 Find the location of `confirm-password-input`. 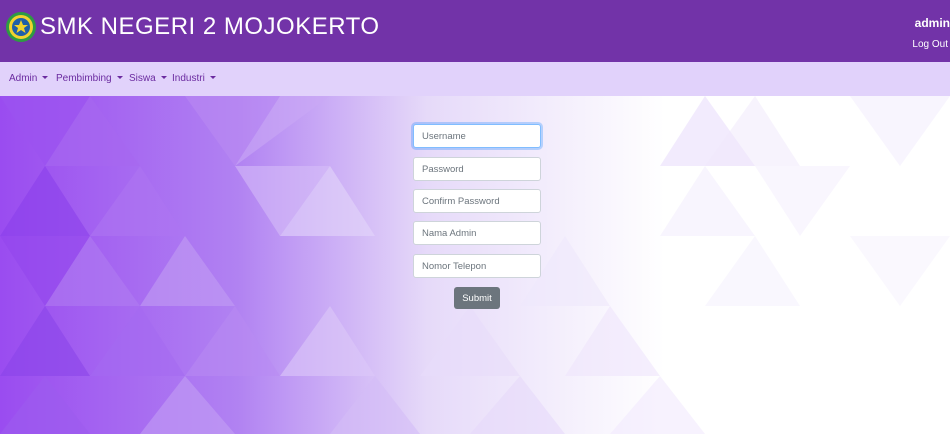

confirm-password-input is located at coordinates (477, 201).